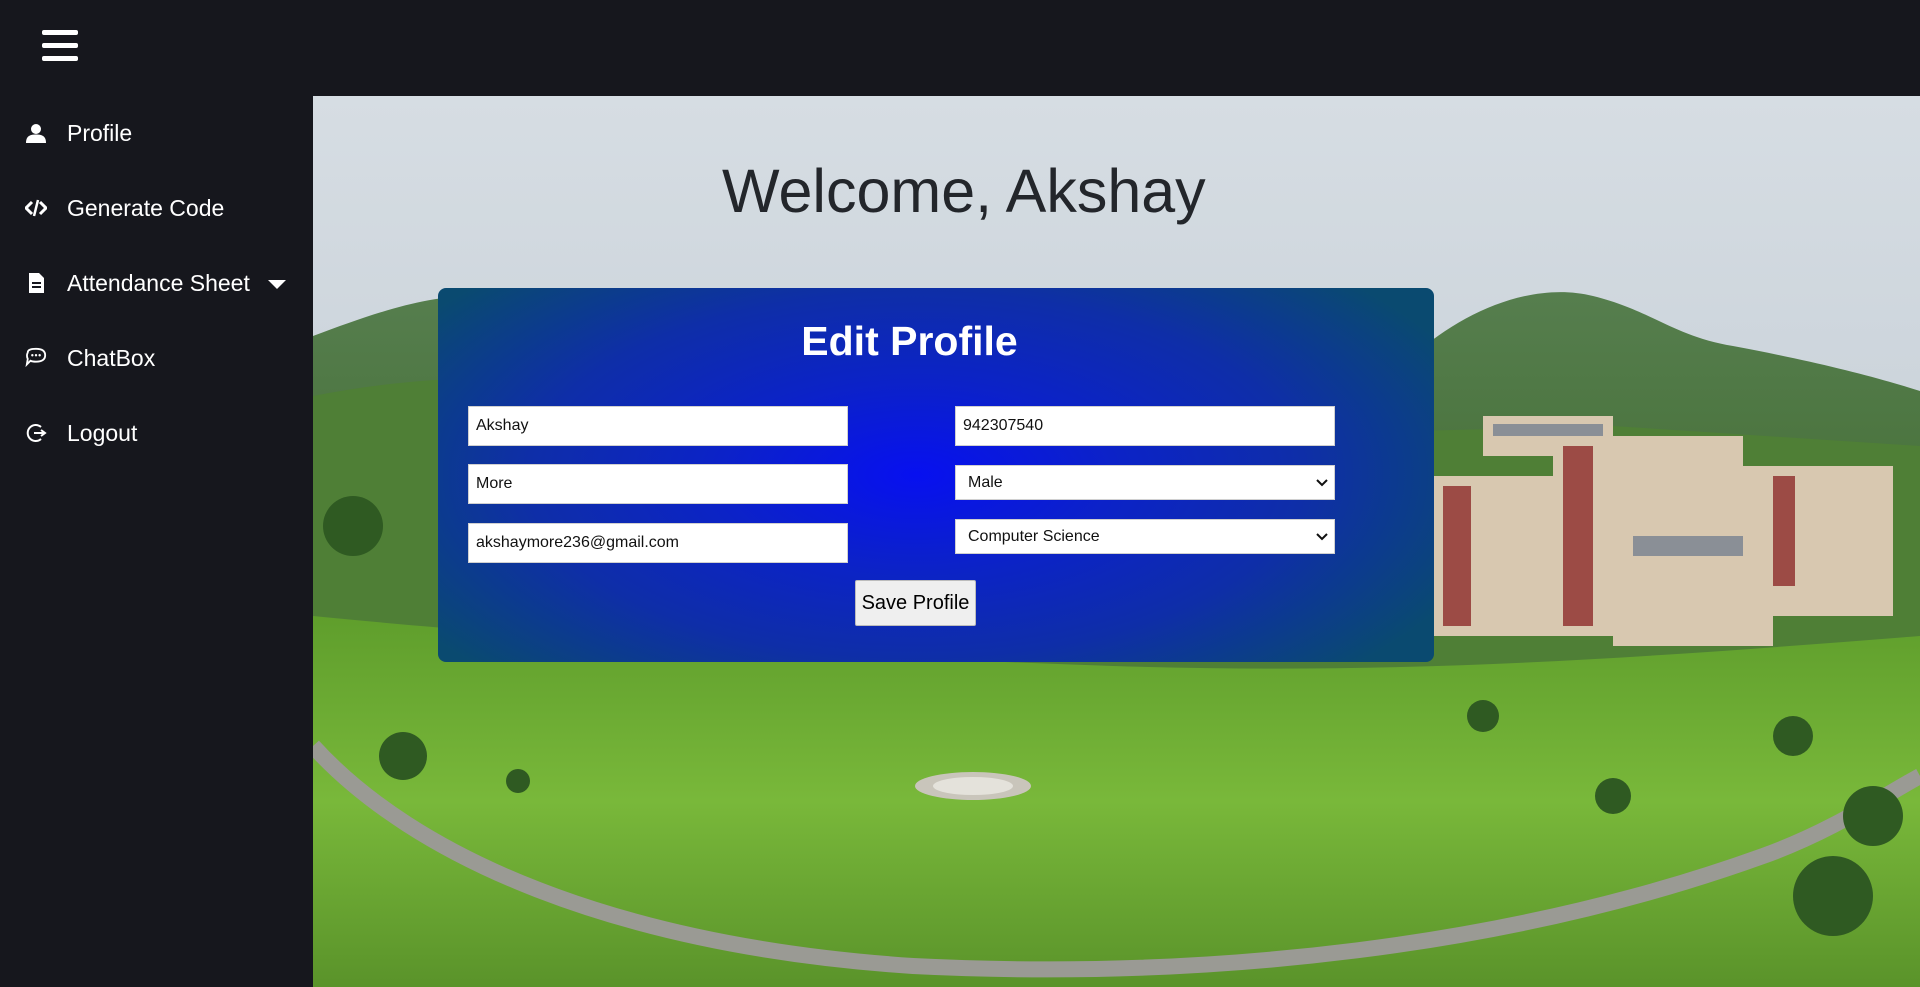 This screenshot has width=1920, height=987. What do you see at coordinates (156, 133) in the screenshot?
I see `sidebar-item-profile: Profile` at bounding box center [156, 133].